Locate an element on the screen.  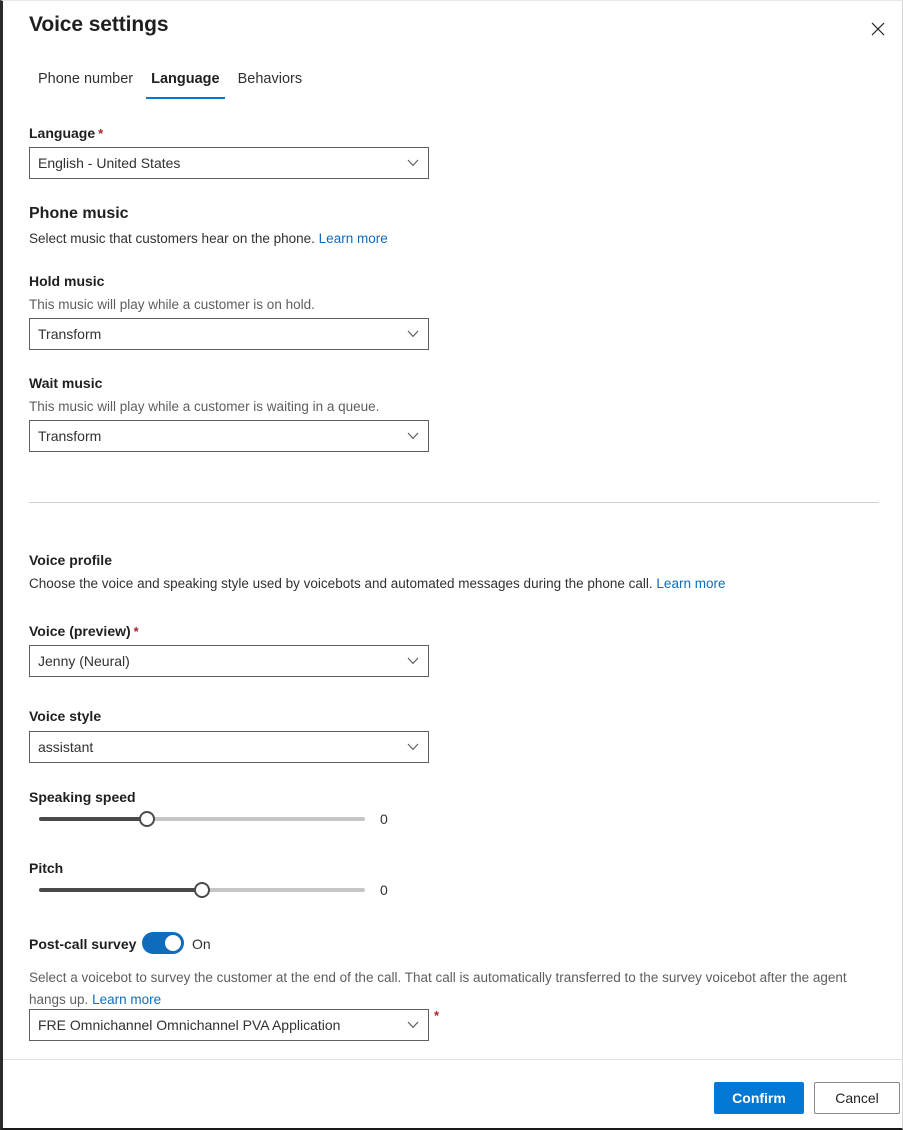
footer-divider is located at coordinates (452, 1059).